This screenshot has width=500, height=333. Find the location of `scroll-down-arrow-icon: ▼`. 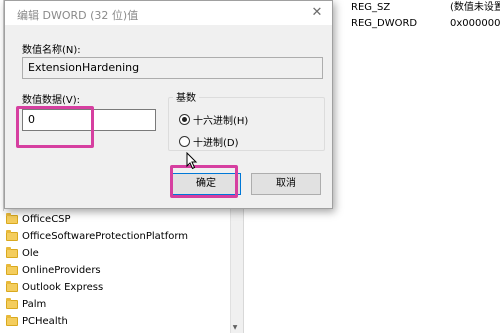

scroll-down-arrow-icon: ▼ is located at coordinates (235, 327).